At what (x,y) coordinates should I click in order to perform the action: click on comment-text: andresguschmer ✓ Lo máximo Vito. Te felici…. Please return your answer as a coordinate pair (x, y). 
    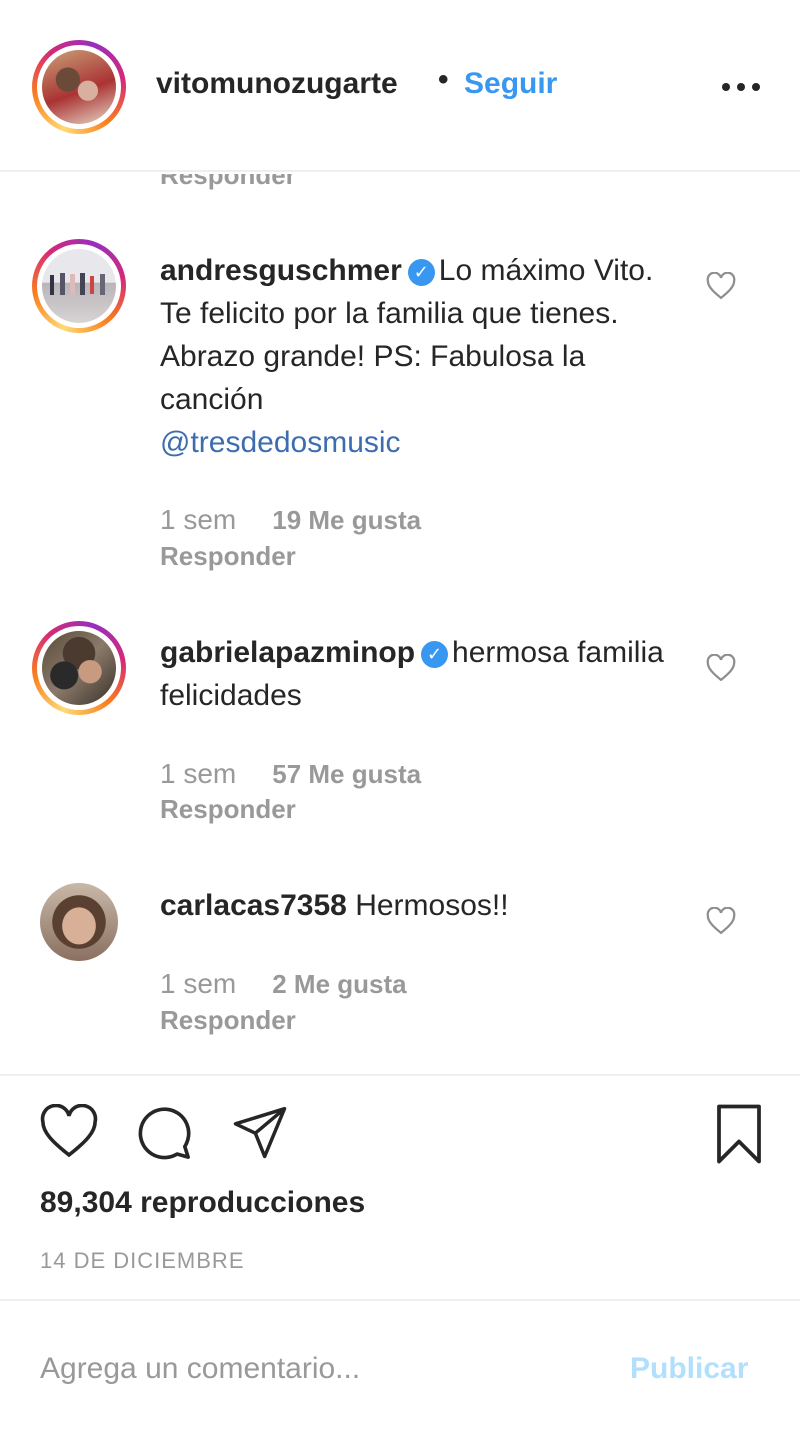
    Looking at the image, I should click on (420, 356).